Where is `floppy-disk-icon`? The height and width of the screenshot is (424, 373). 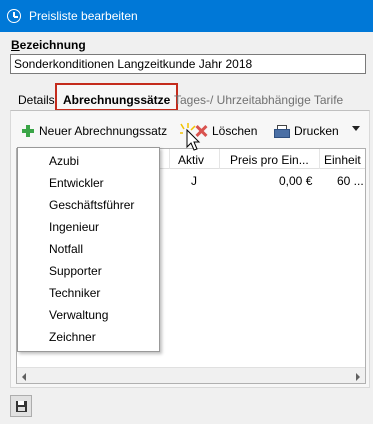
floppy-disk-icon is located at coordinates (21, 406).